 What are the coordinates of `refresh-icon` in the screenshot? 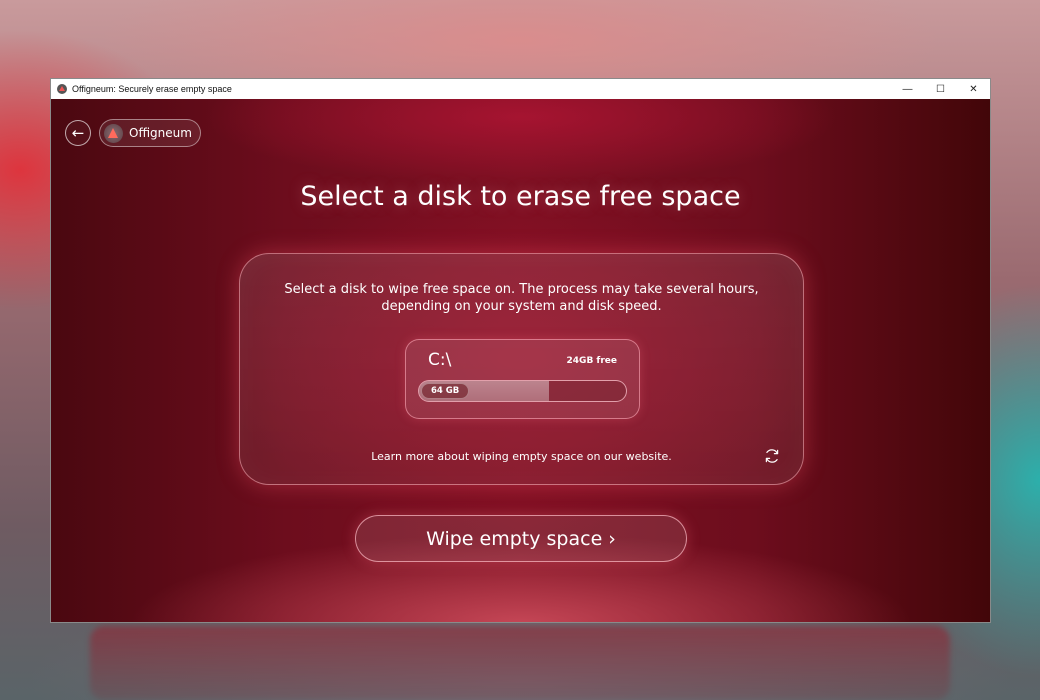 It's located at (772, 456).